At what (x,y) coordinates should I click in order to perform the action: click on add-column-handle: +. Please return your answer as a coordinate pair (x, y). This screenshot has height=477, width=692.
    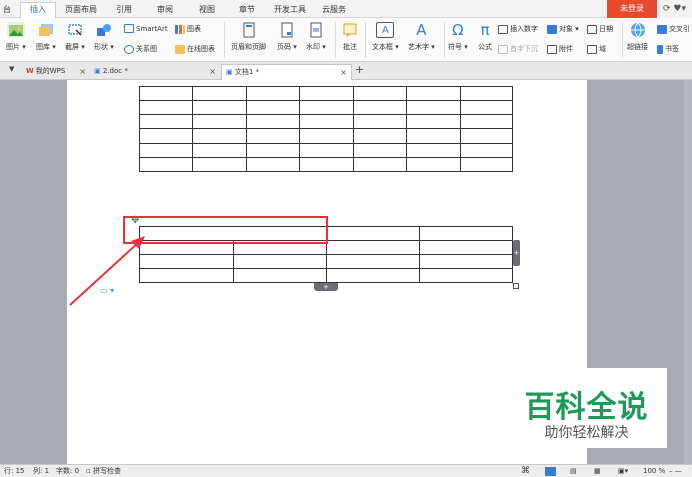
    Looking at the image, I should click on (516, 253).